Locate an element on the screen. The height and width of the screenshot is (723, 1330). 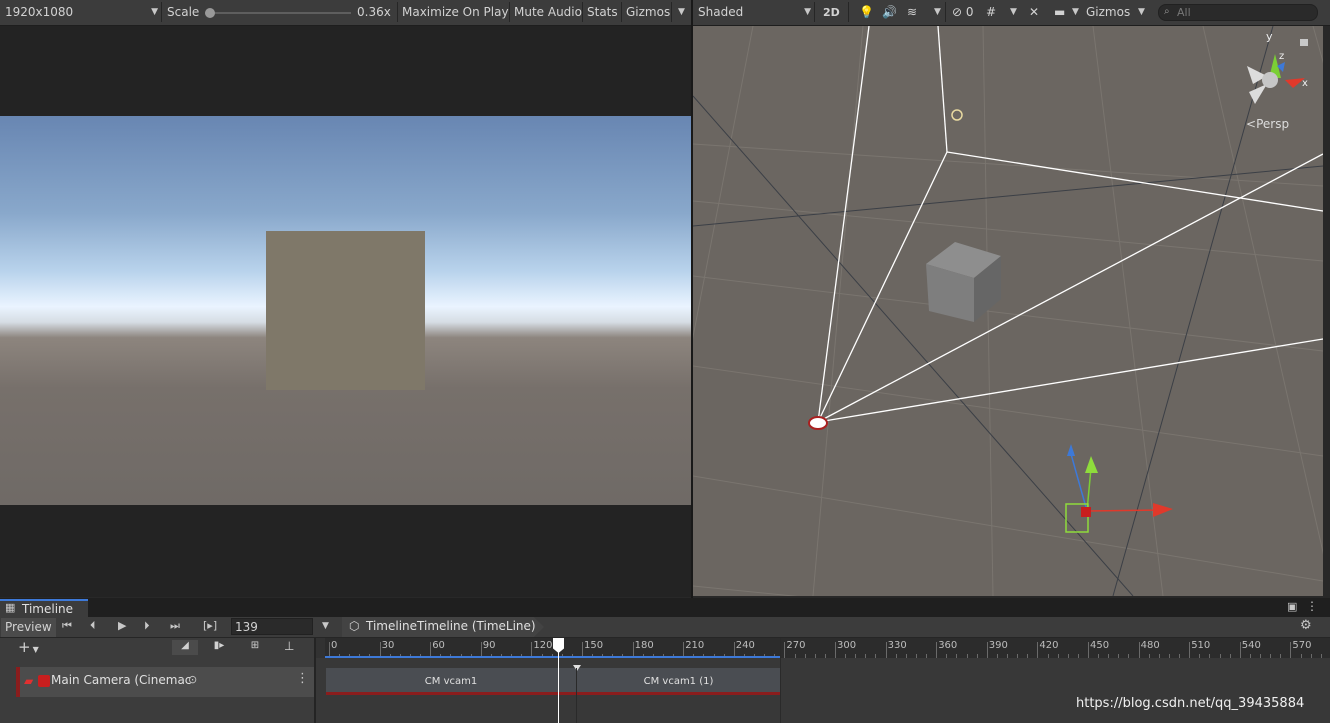
ruler-label: 240 is located at coordinates (745, 645).